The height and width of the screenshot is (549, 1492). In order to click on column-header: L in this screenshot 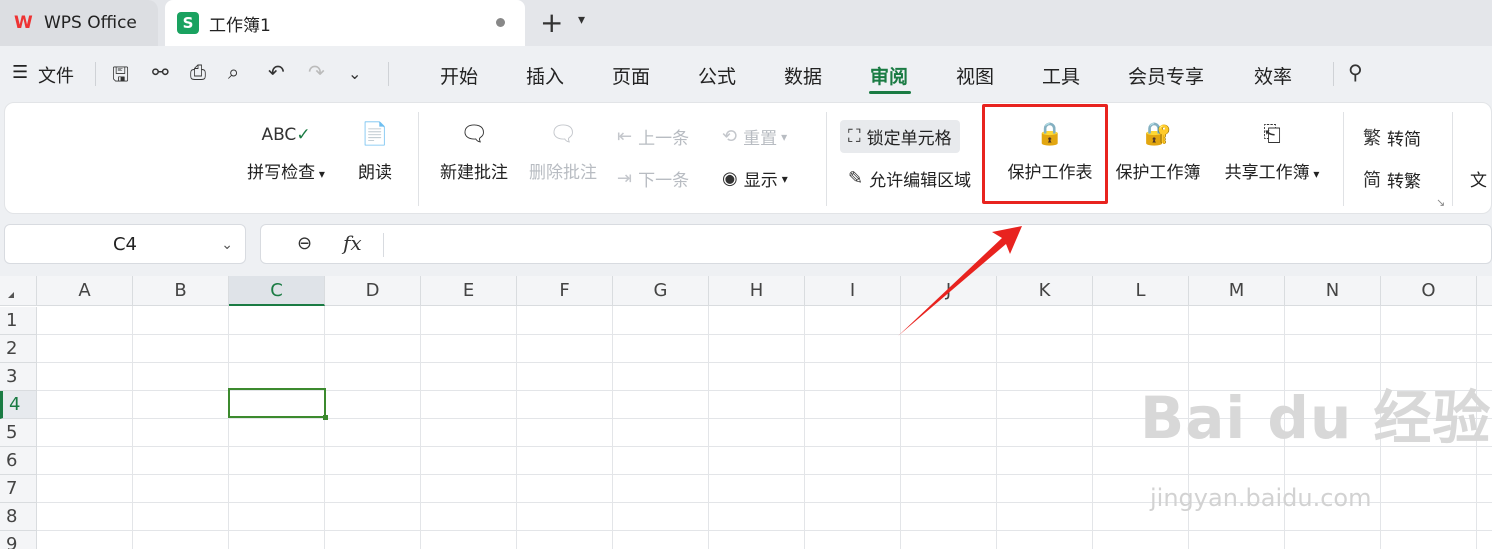, I will do `click(1141, 291)`.